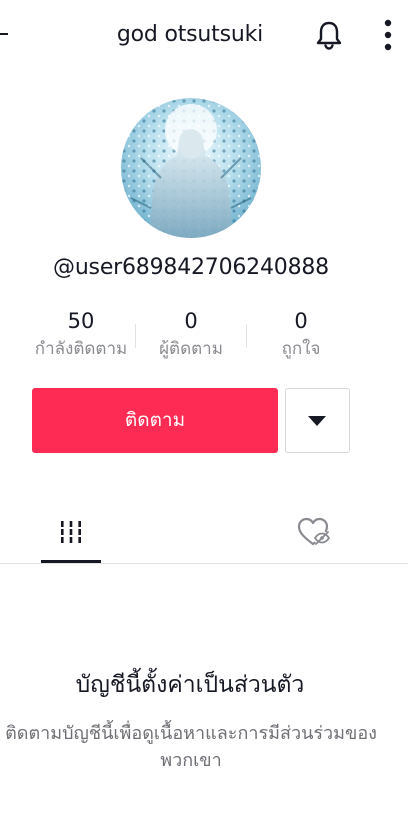 Image resolution: width=408 pixels, height=816 pixels. I want to click on tab-videos, so click(71, 531).